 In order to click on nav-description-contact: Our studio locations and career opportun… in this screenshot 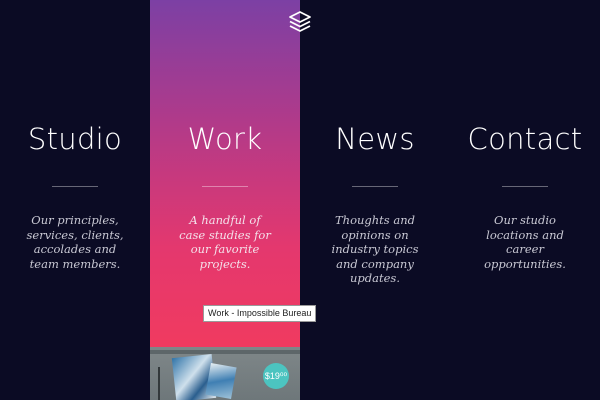, I will do `click(525, 242)`.